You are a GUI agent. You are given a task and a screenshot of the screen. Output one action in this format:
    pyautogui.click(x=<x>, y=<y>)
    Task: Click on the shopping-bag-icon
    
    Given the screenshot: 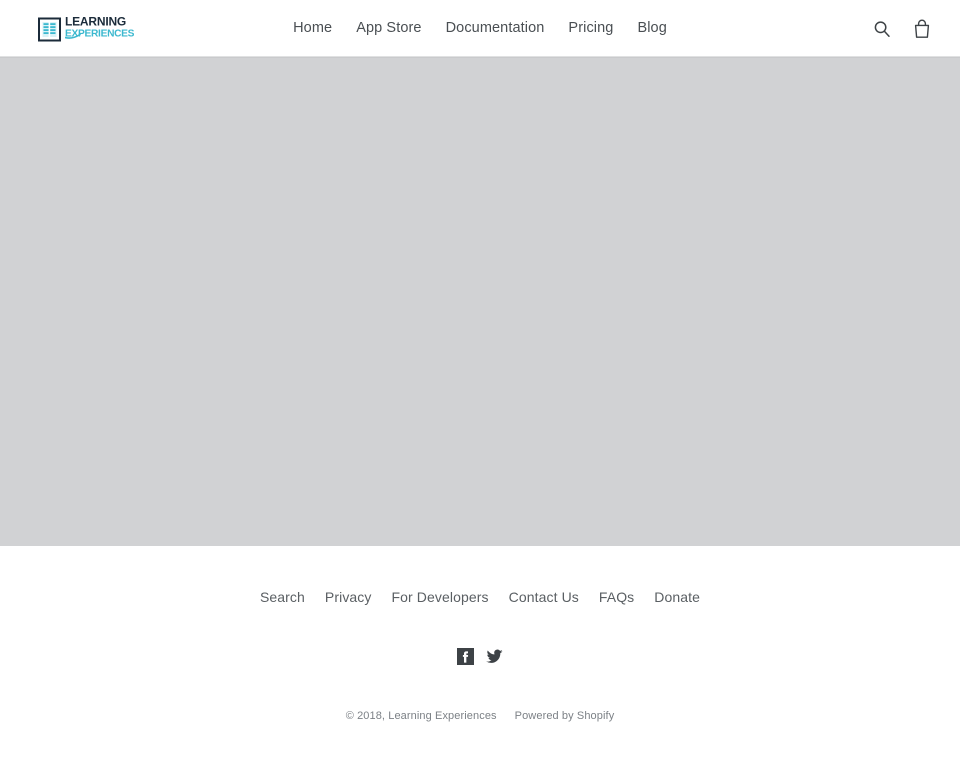 What is the action you would take?
    pyautogui.click(x=922, y=29)
    